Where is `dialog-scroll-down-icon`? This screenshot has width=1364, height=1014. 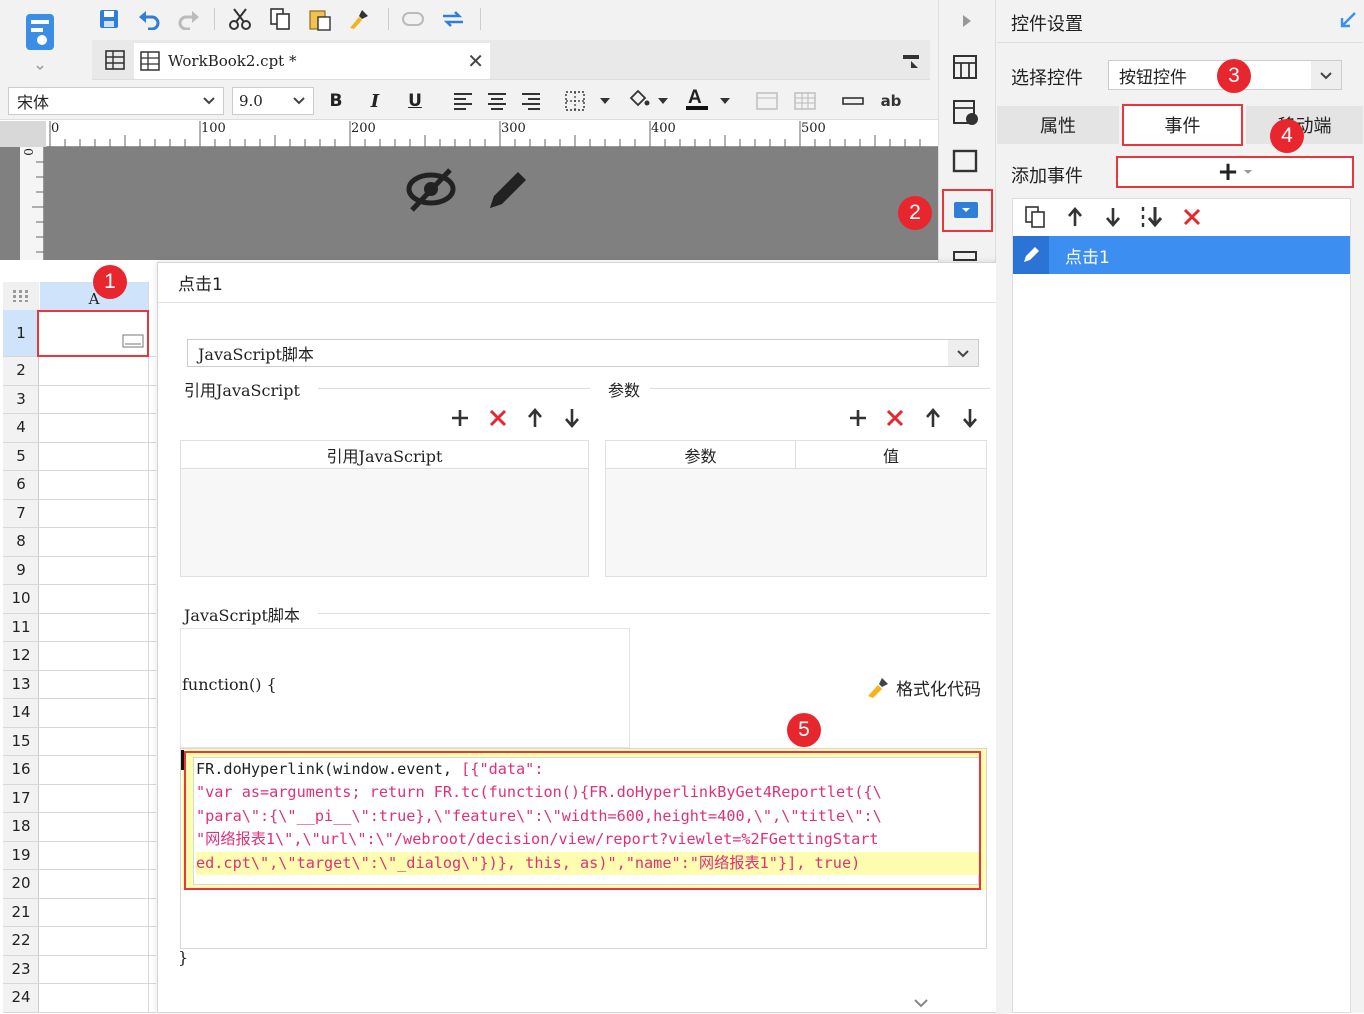 dialog-scroll-down-icon is located at coordinates (921, 1005).